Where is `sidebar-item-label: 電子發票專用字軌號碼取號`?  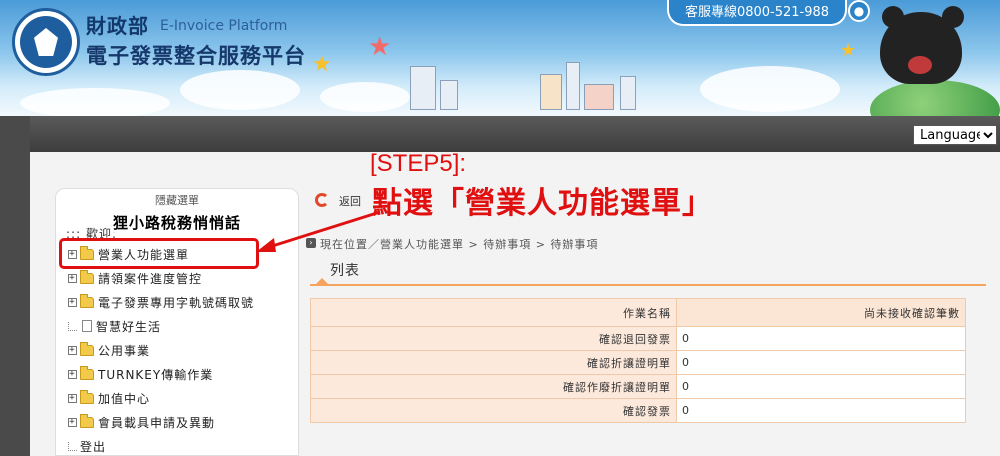 sidebar-item-label: 電子發票專用字軌號碼取號 is located at coordinates (176, 302).